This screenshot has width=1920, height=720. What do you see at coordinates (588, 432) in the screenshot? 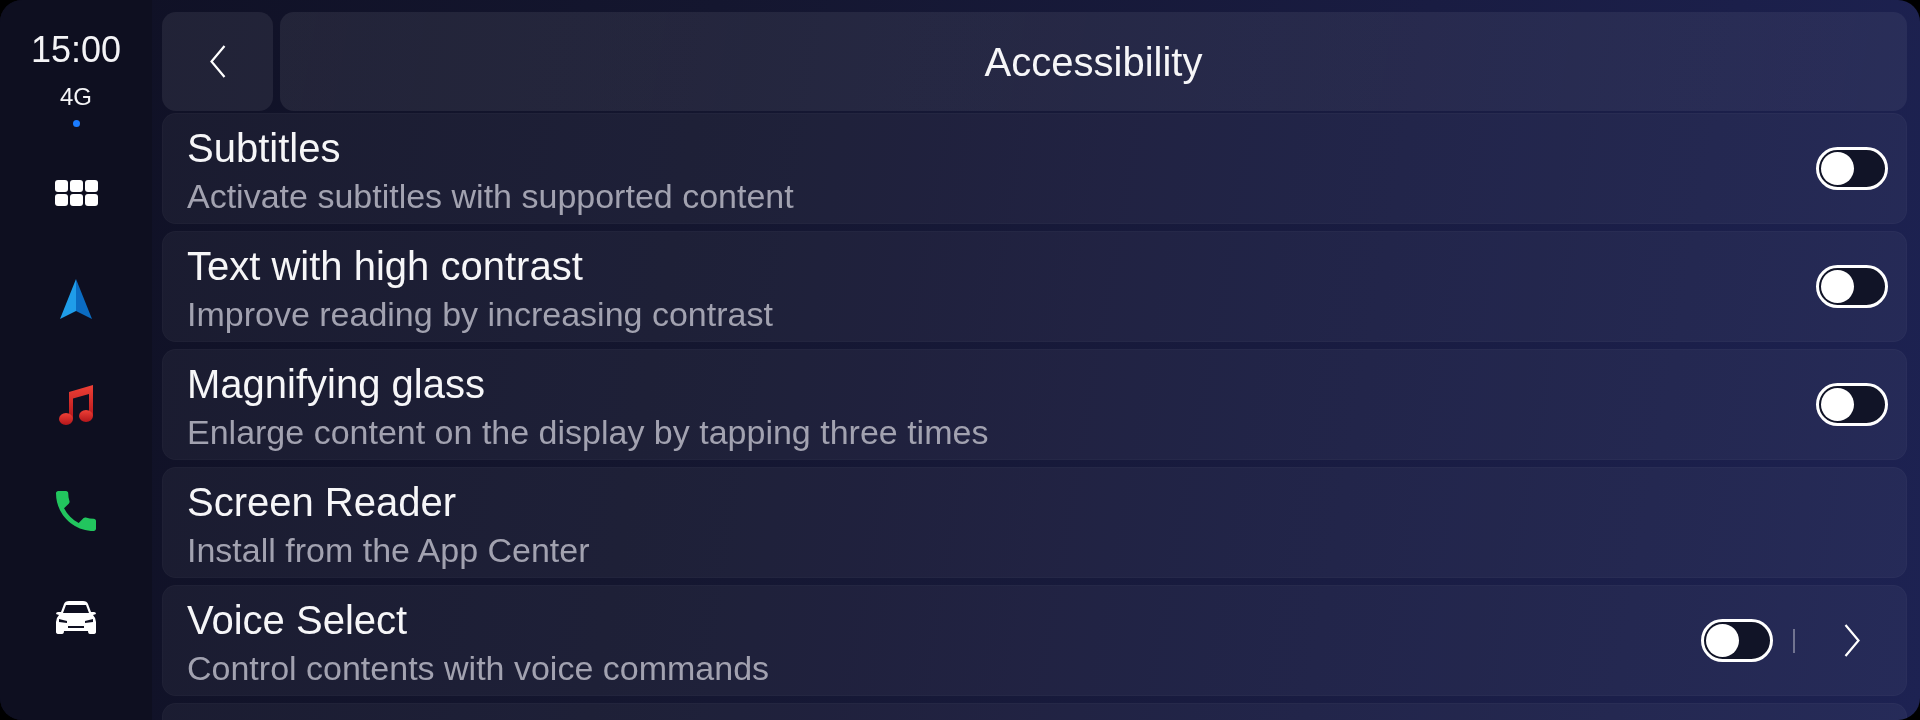
I see `setting-description: Enlarge content on the display by tapping three times` at bounding box center [588, 432].